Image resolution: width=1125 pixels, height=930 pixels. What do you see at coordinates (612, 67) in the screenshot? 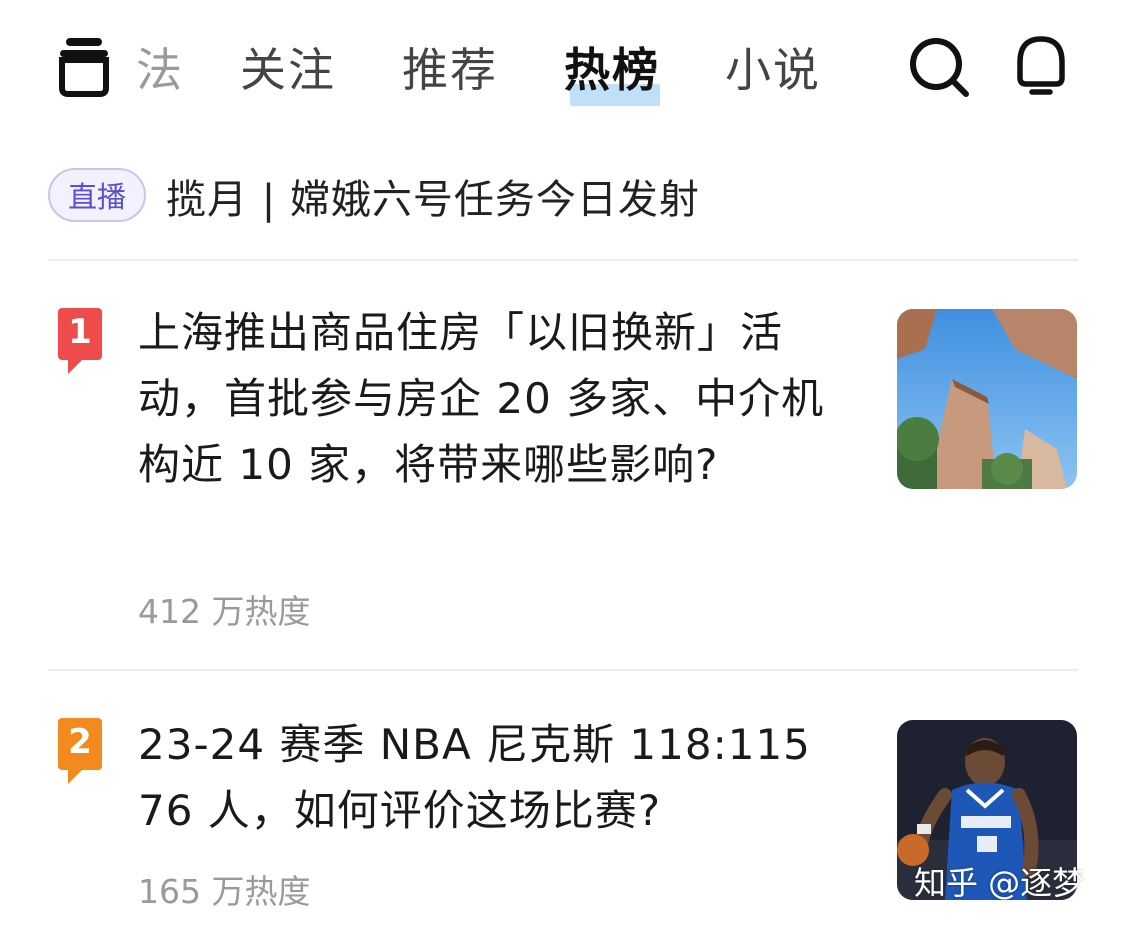
I see `tab-hot-list: 热榜` at bounding box center [612, 67].